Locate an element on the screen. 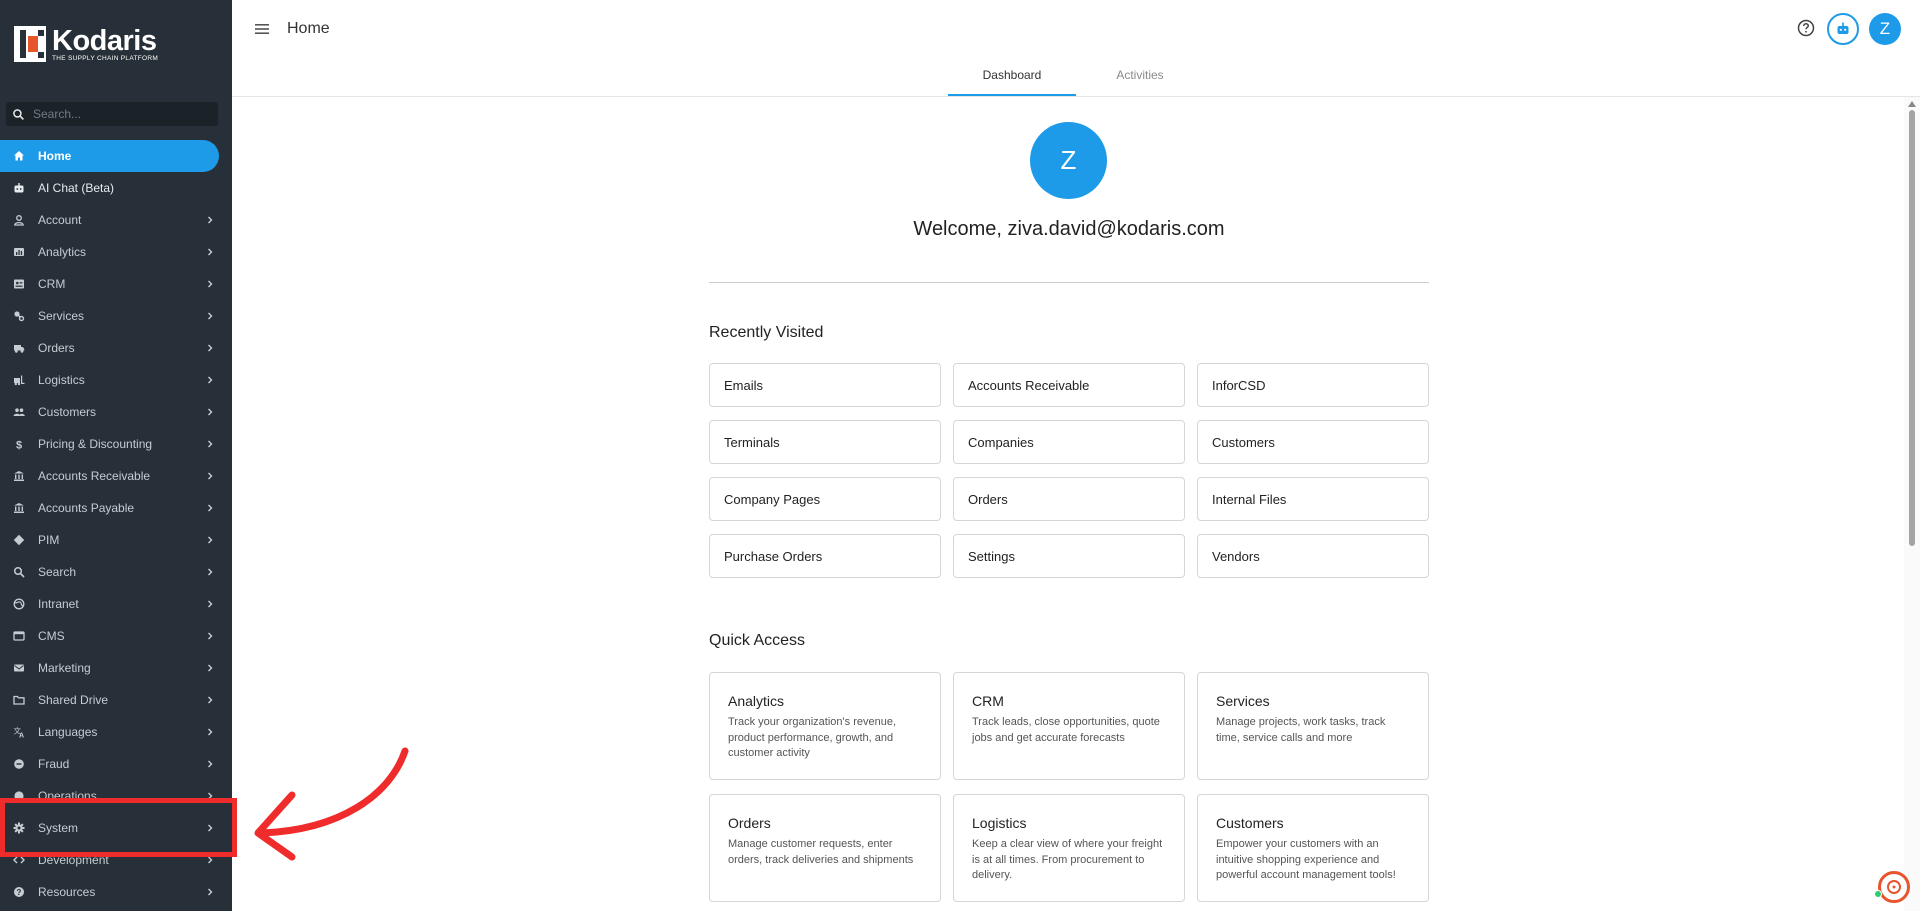 The width and height of the screenshot is (1920, 911). sidebar-item-label: Analytics is located at coordinates (62, 252).